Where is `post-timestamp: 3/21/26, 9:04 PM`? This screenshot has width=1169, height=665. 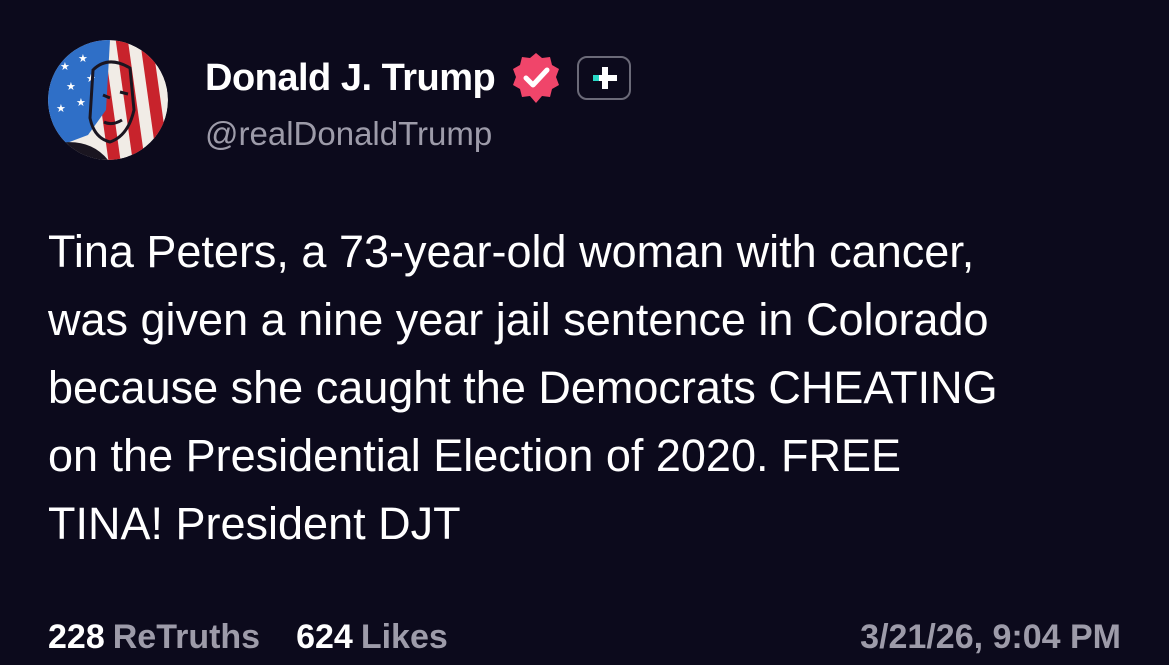 post-timestamp: 3/21/26, 9:04 PM is located at coordinates (990, 637).